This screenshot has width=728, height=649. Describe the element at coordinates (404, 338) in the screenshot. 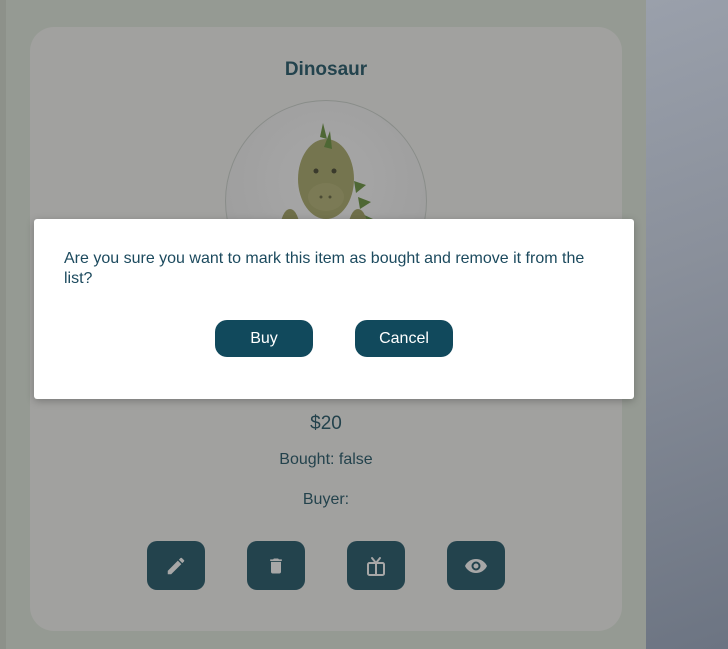

I see `cancel-button: Cancel` at that location.